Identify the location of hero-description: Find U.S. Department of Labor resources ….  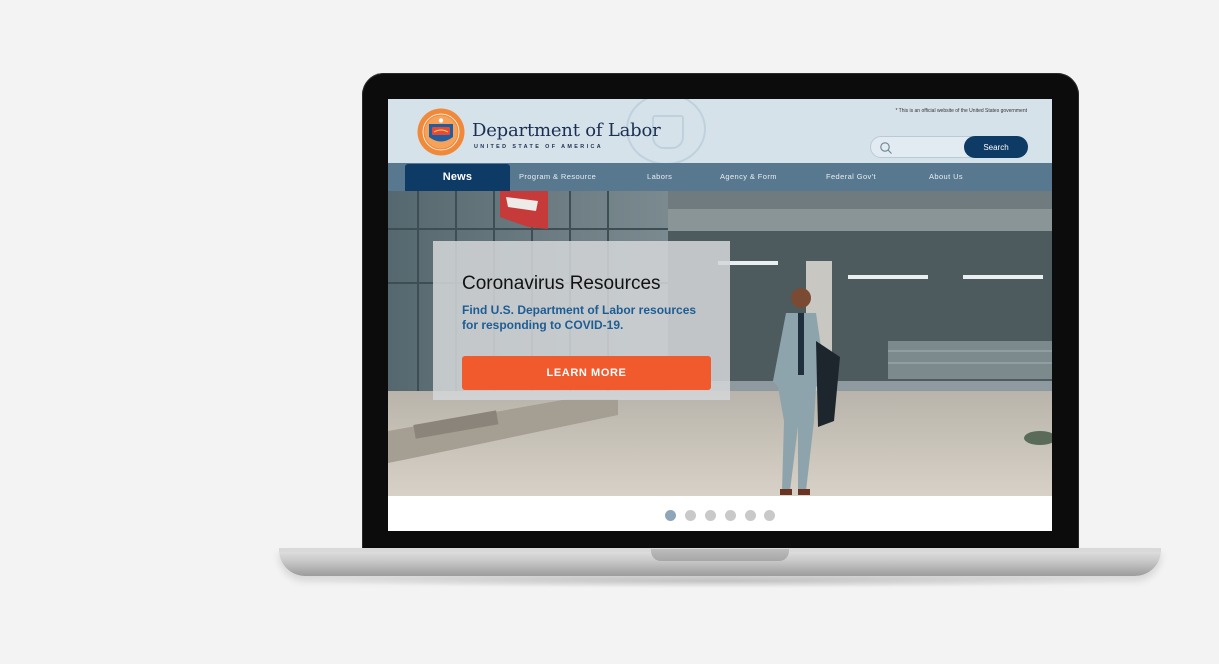
(579, 317).